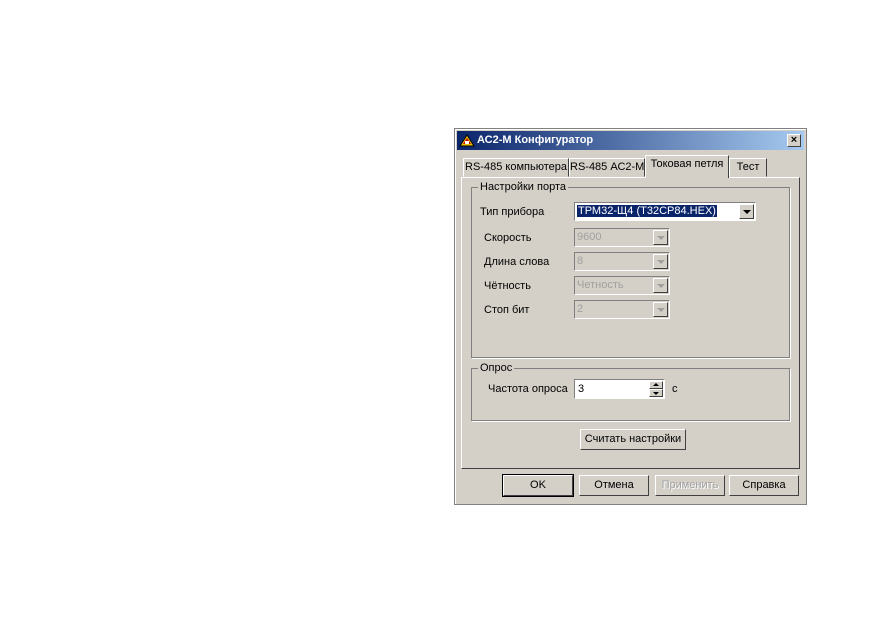 This screenshot has width=872, height=618. I want to click on read-settings-label: Считать настройки, so click(633, 439).